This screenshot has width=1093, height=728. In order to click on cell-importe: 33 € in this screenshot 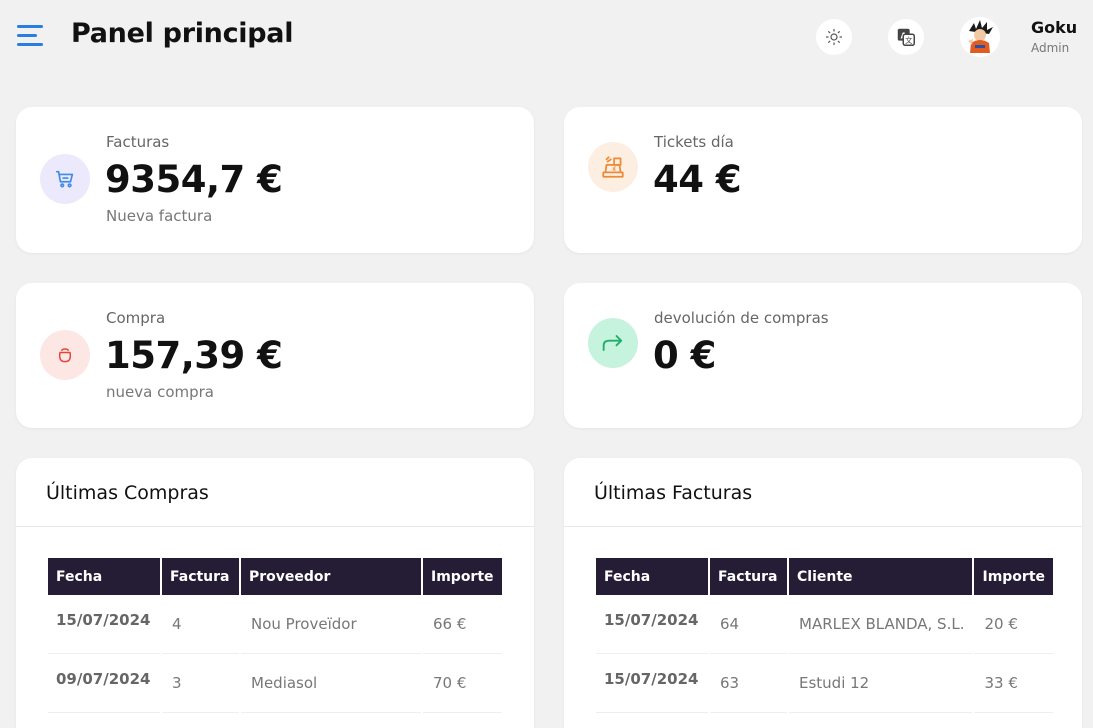, I will do `click(1014, 683)`.